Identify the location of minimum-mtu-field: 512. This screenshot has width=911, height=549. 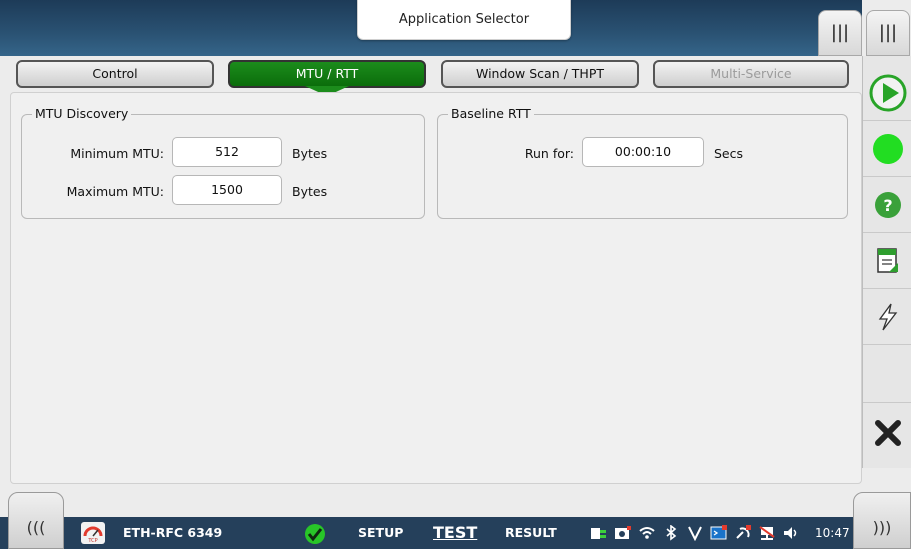
(227, 152).